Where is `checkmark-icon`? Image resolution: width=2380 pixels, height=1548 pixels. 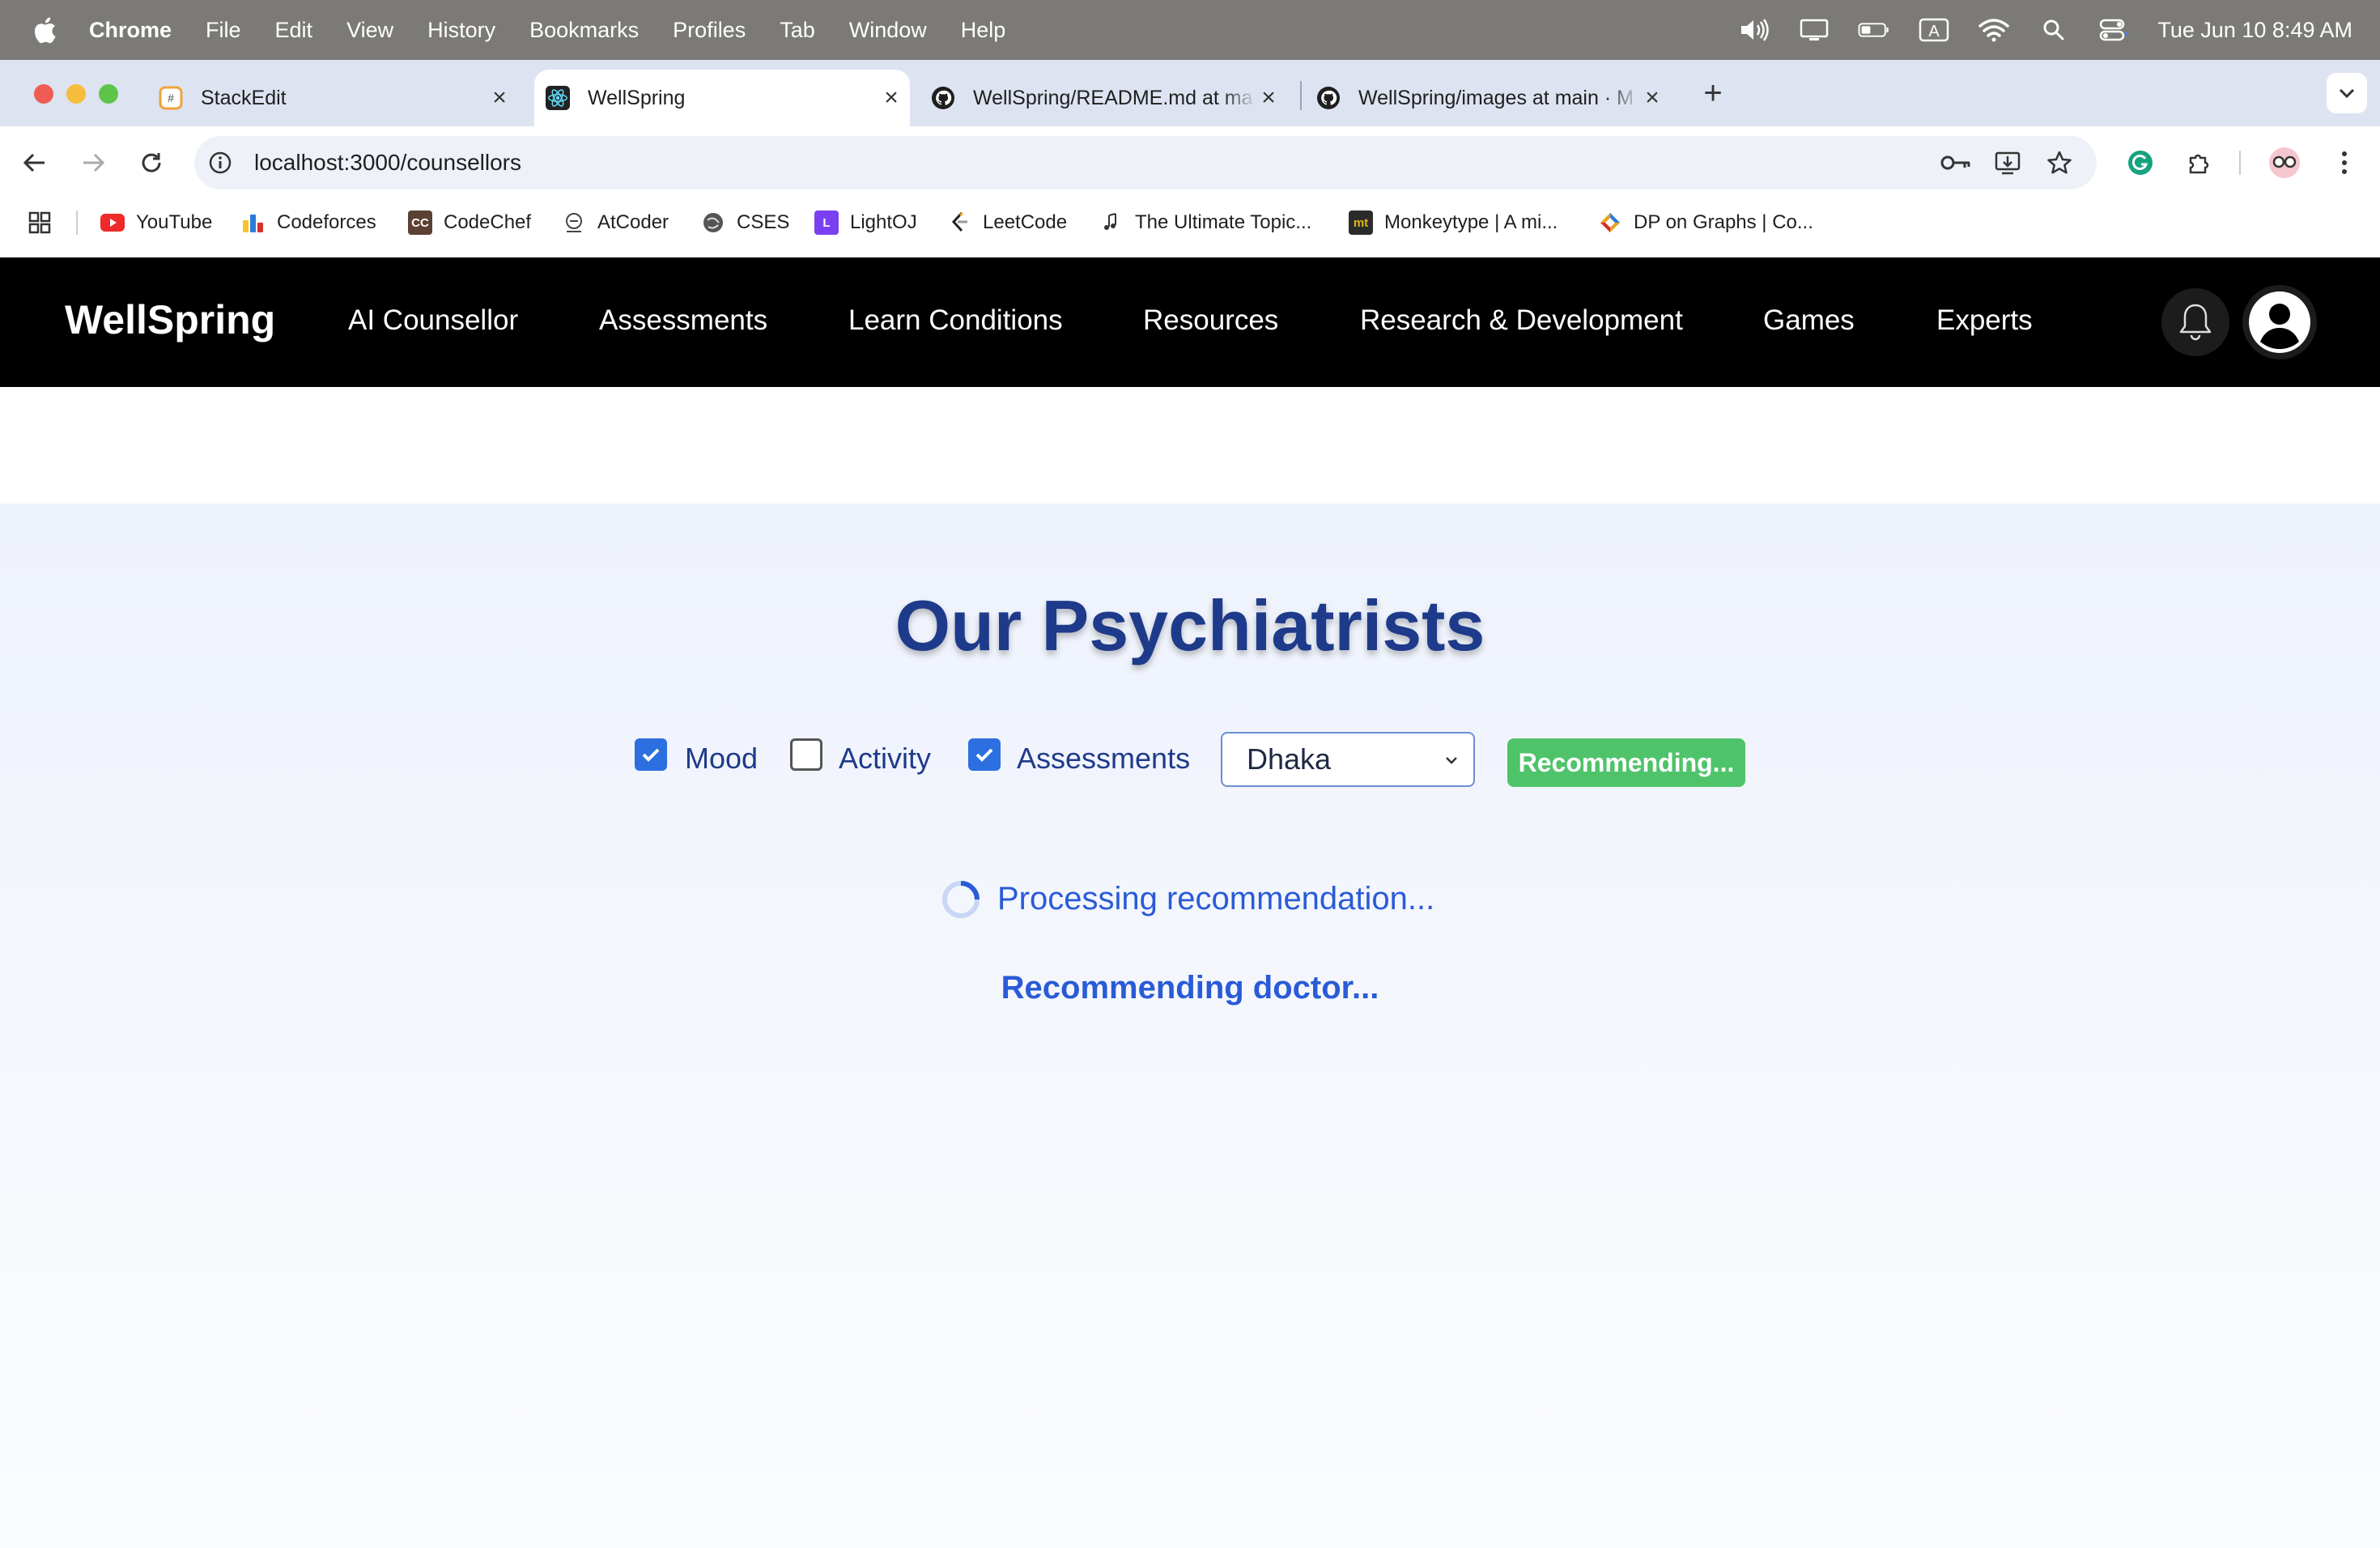 checkmark-icon is located at coordinates (651, 755).